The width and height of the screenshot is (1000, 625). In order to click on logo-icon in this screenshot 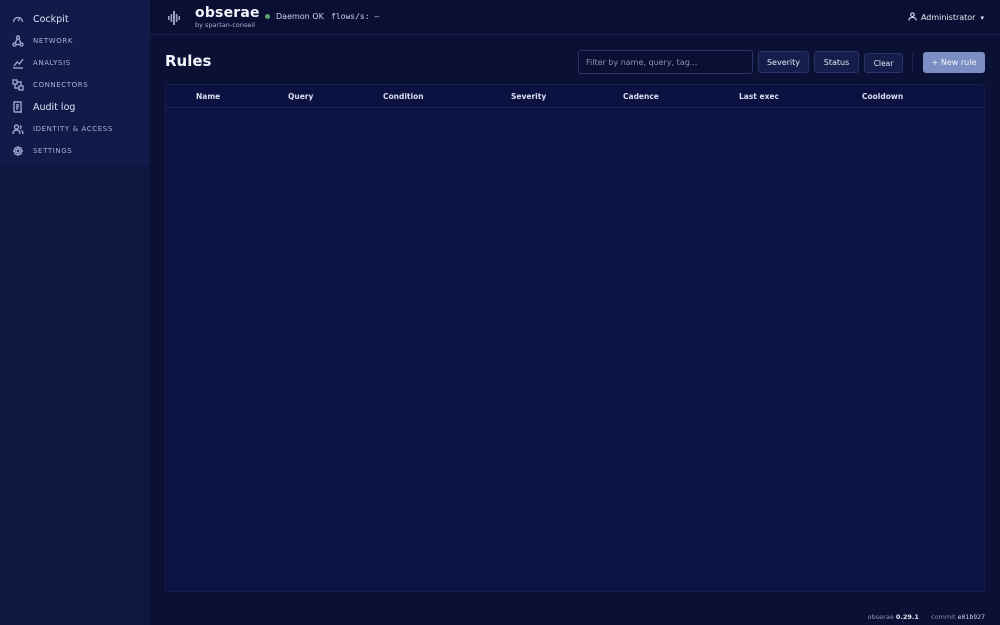, I will do `click(174, 17)`.